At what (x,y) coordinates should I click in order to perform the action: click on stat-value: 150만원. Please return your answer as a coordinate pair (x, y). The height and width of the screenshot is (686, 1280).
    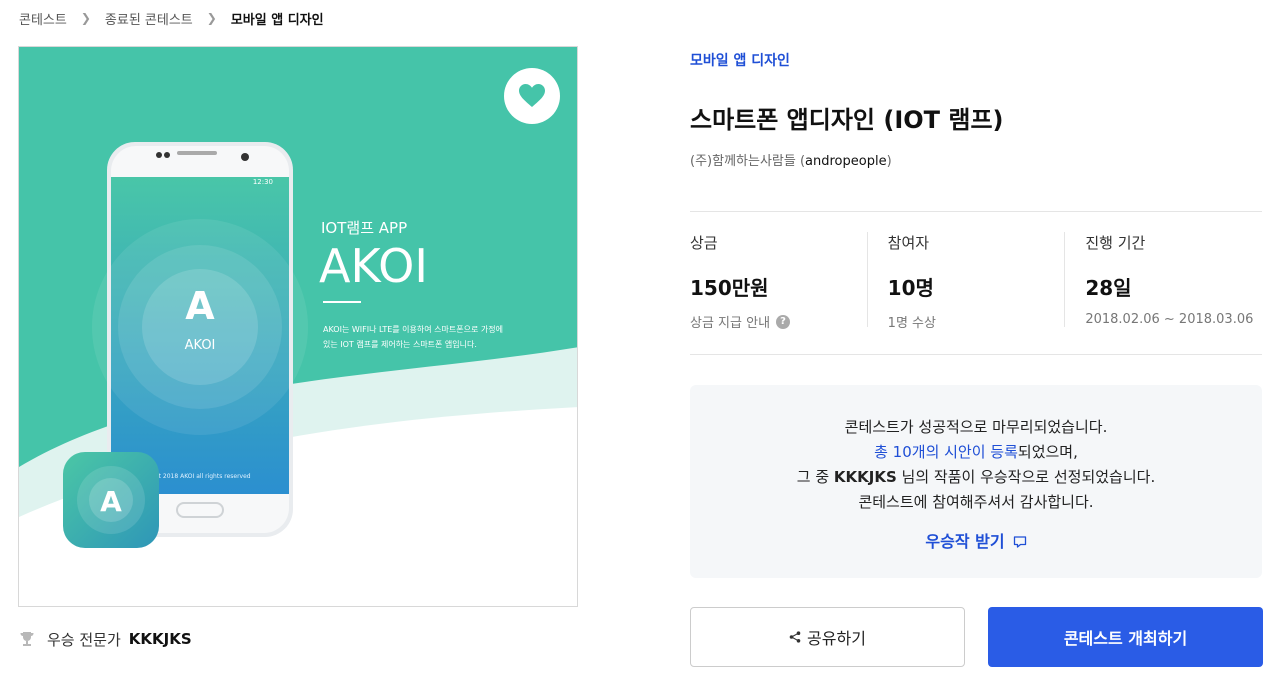
    Looking at the image, I should click on (729, 288).